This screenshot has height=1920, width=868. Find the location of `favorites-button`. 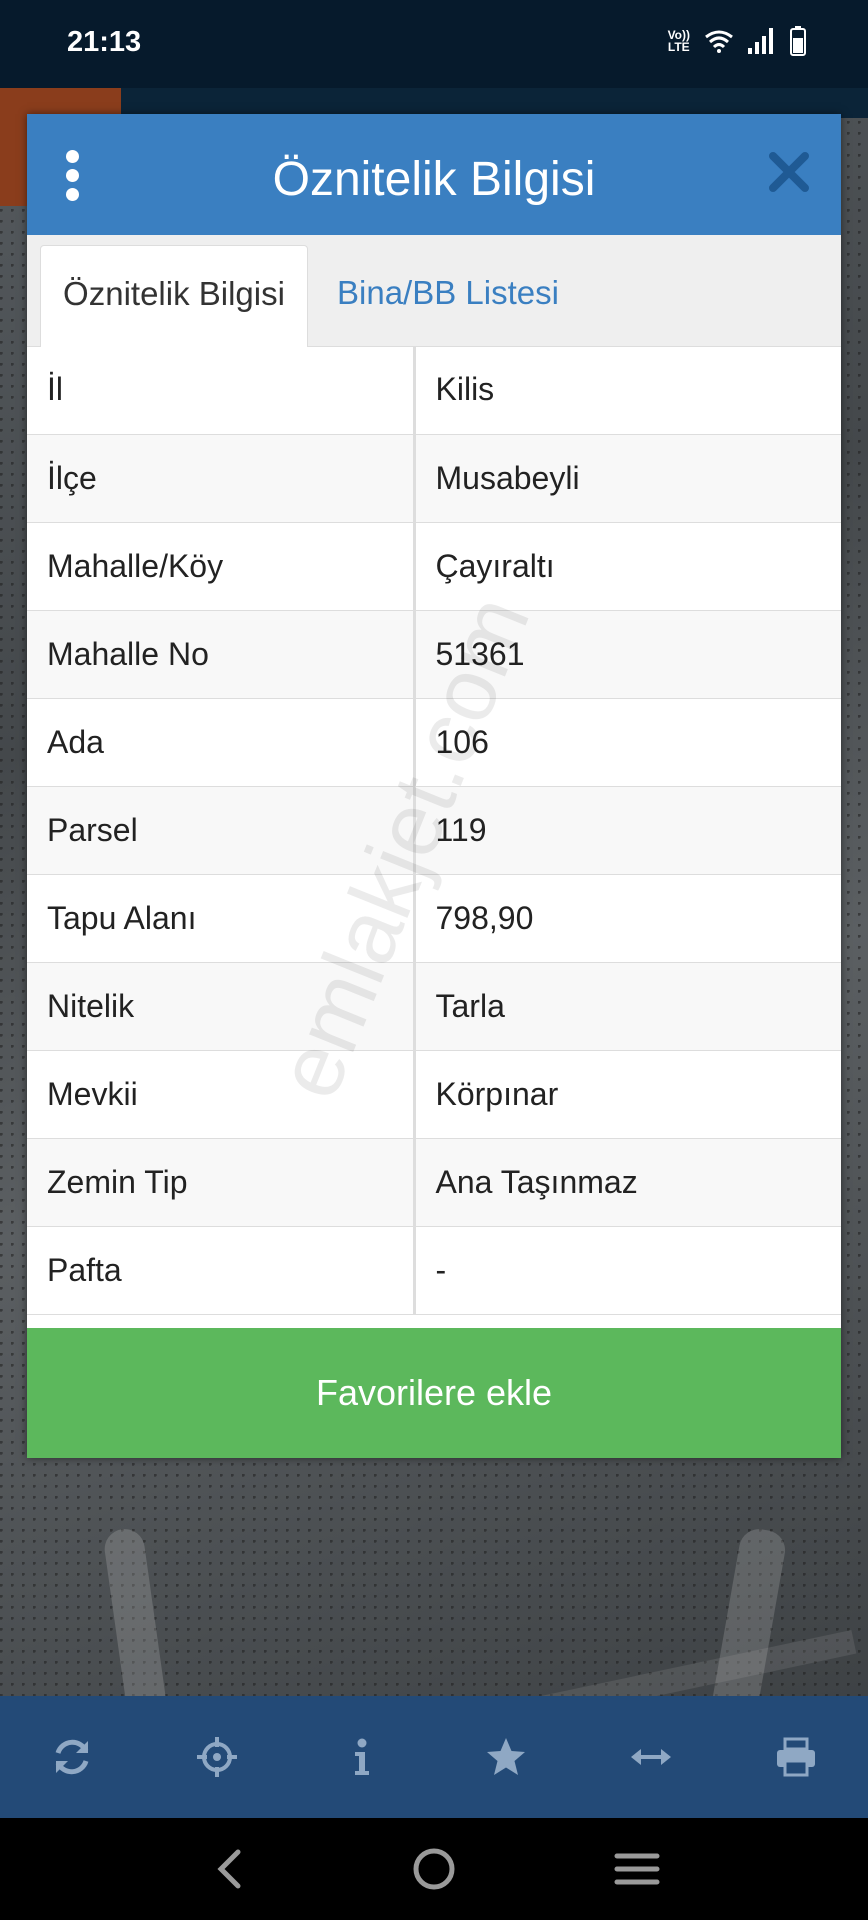

favorites-button is located at coordinates (506, 1757).